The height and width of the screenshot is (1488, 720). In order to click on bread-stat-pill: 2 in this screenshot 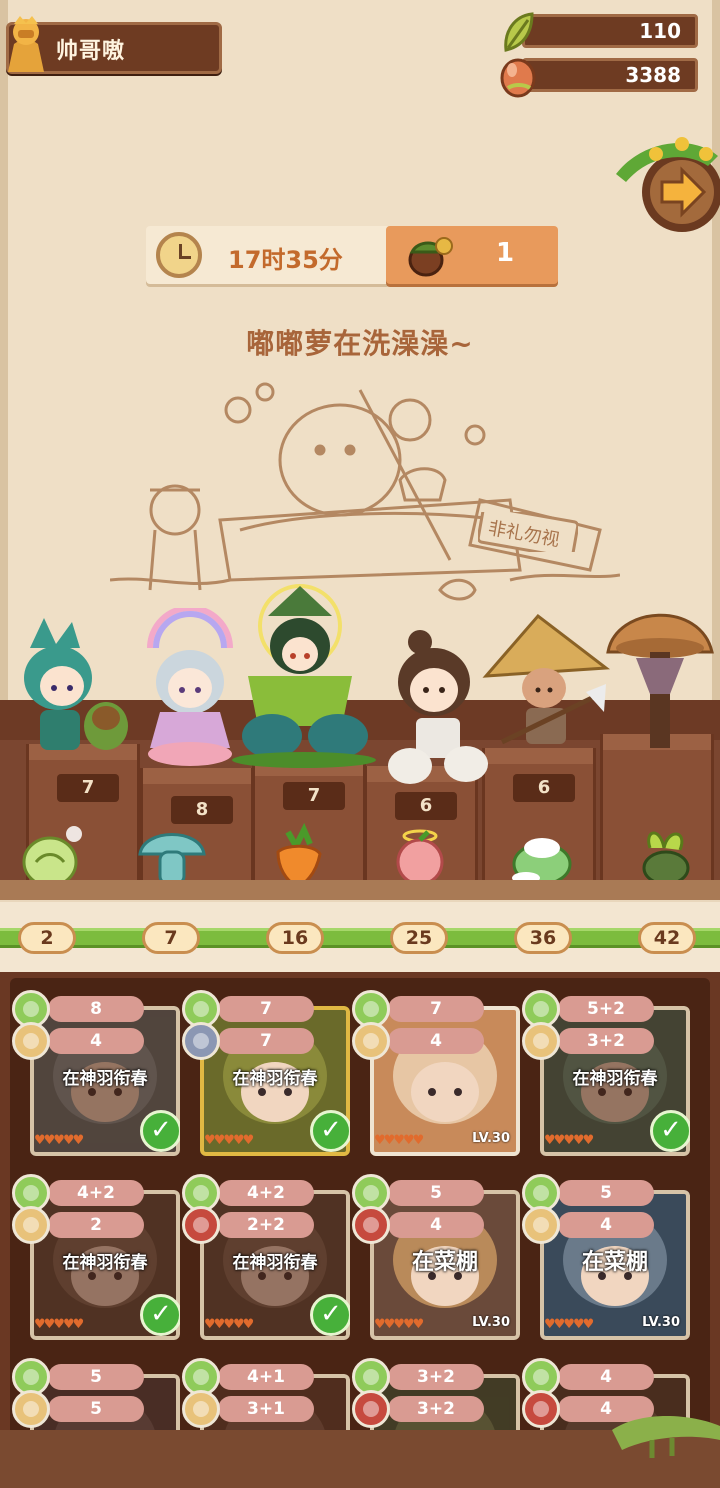, I will do `click(96, 1225)`.